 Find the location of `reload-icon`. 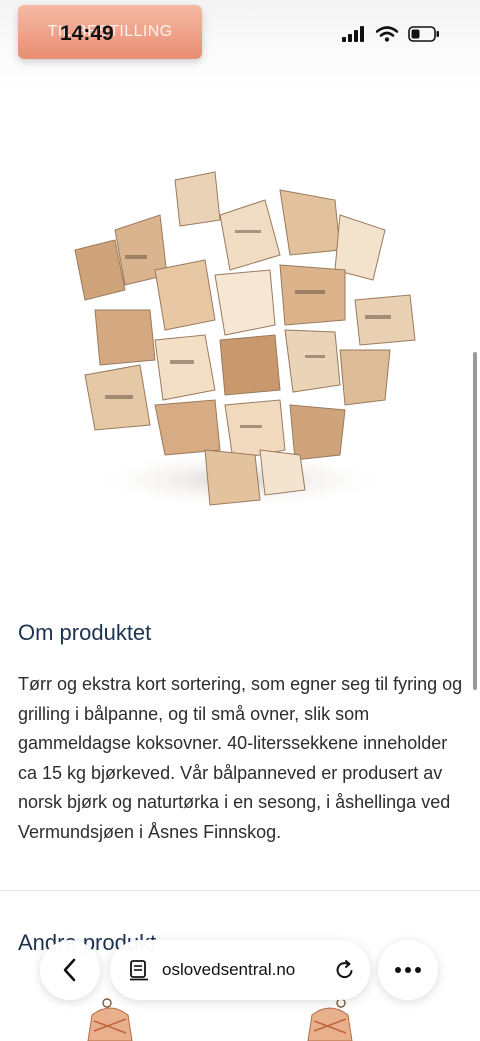

reload-icon is located at coordinates (345, 970).